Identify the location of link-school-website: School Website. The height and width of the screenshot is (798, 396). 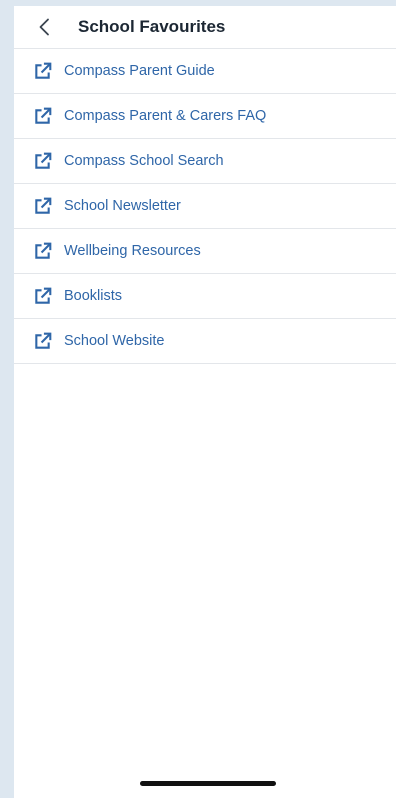
(205, 341).